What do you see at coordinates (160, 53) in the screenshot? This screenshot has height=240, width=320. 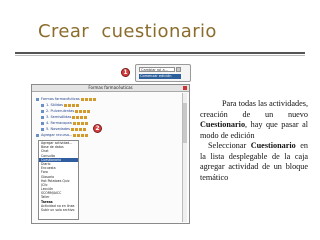 I see `title-rule` at bounding box center [160, 53].